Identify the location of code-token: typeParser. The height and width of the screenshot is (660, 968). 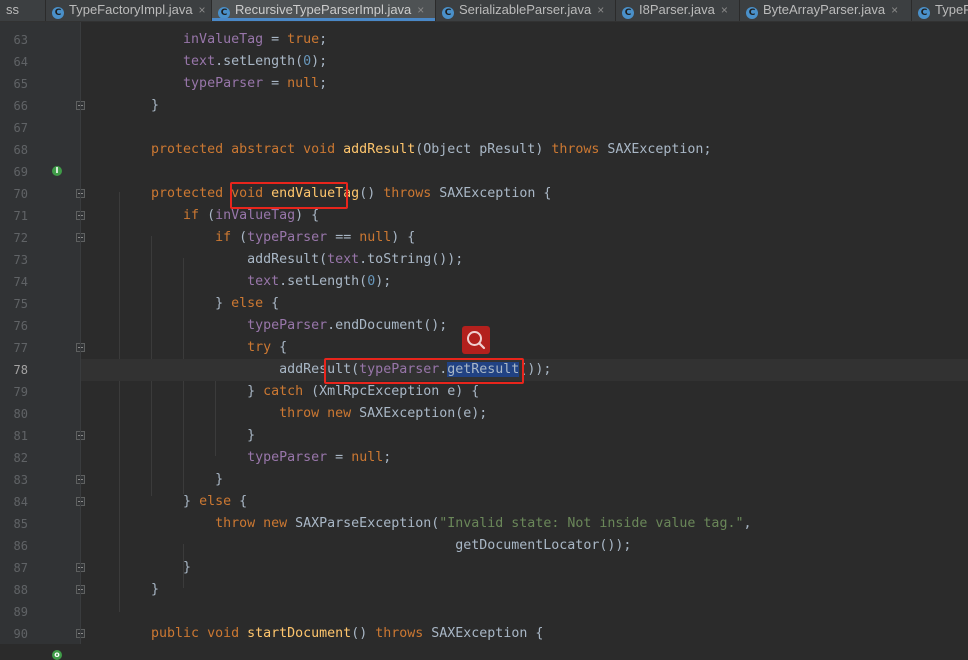
(287, 237).